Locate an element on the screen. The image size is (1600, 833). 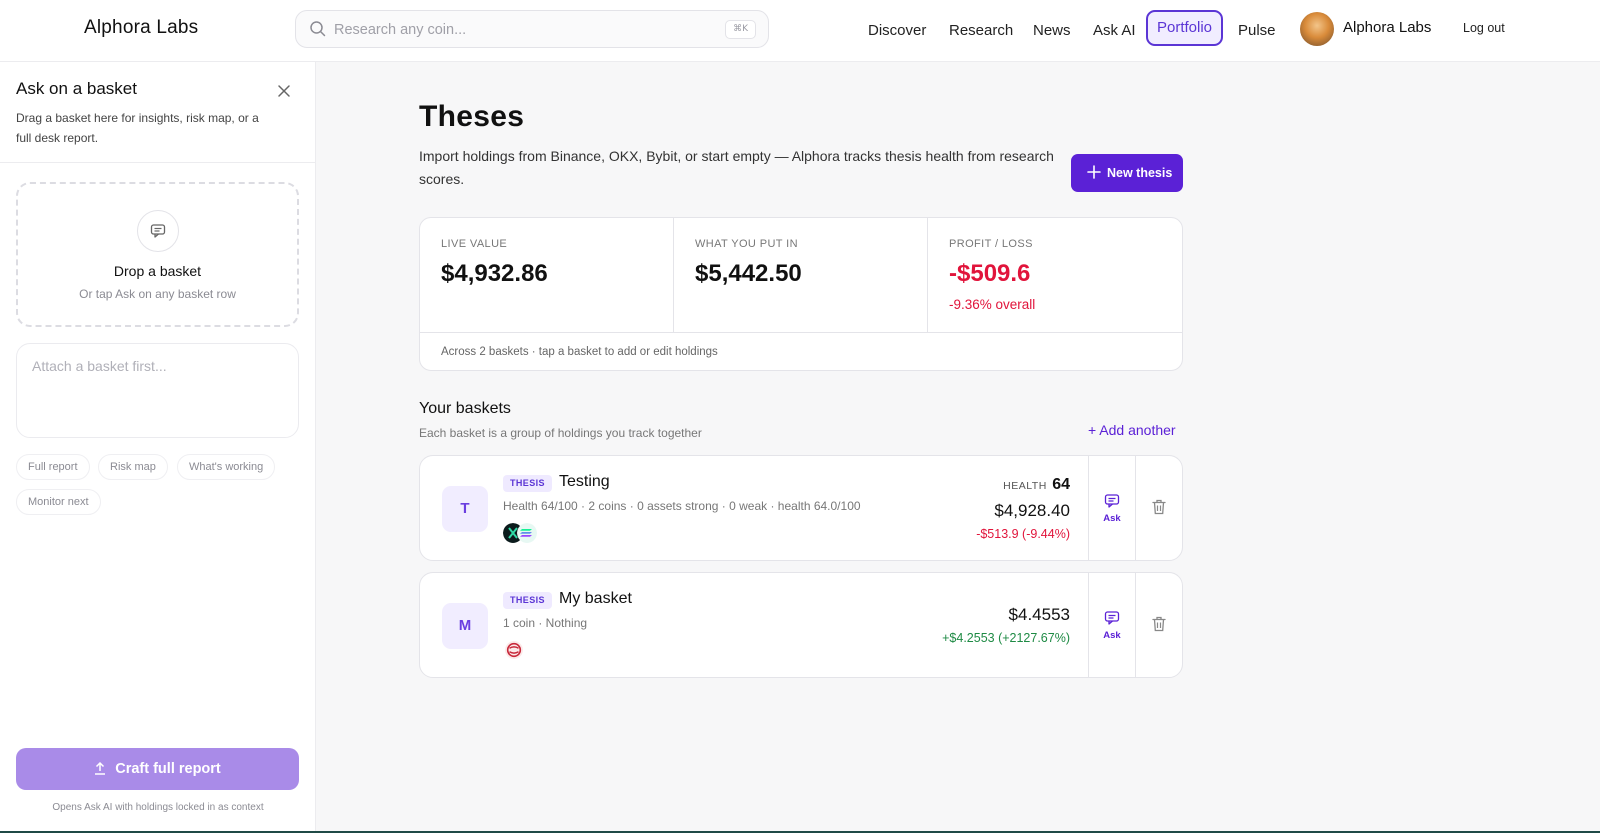
page-title: Theses is located at coordinates (472, 116).